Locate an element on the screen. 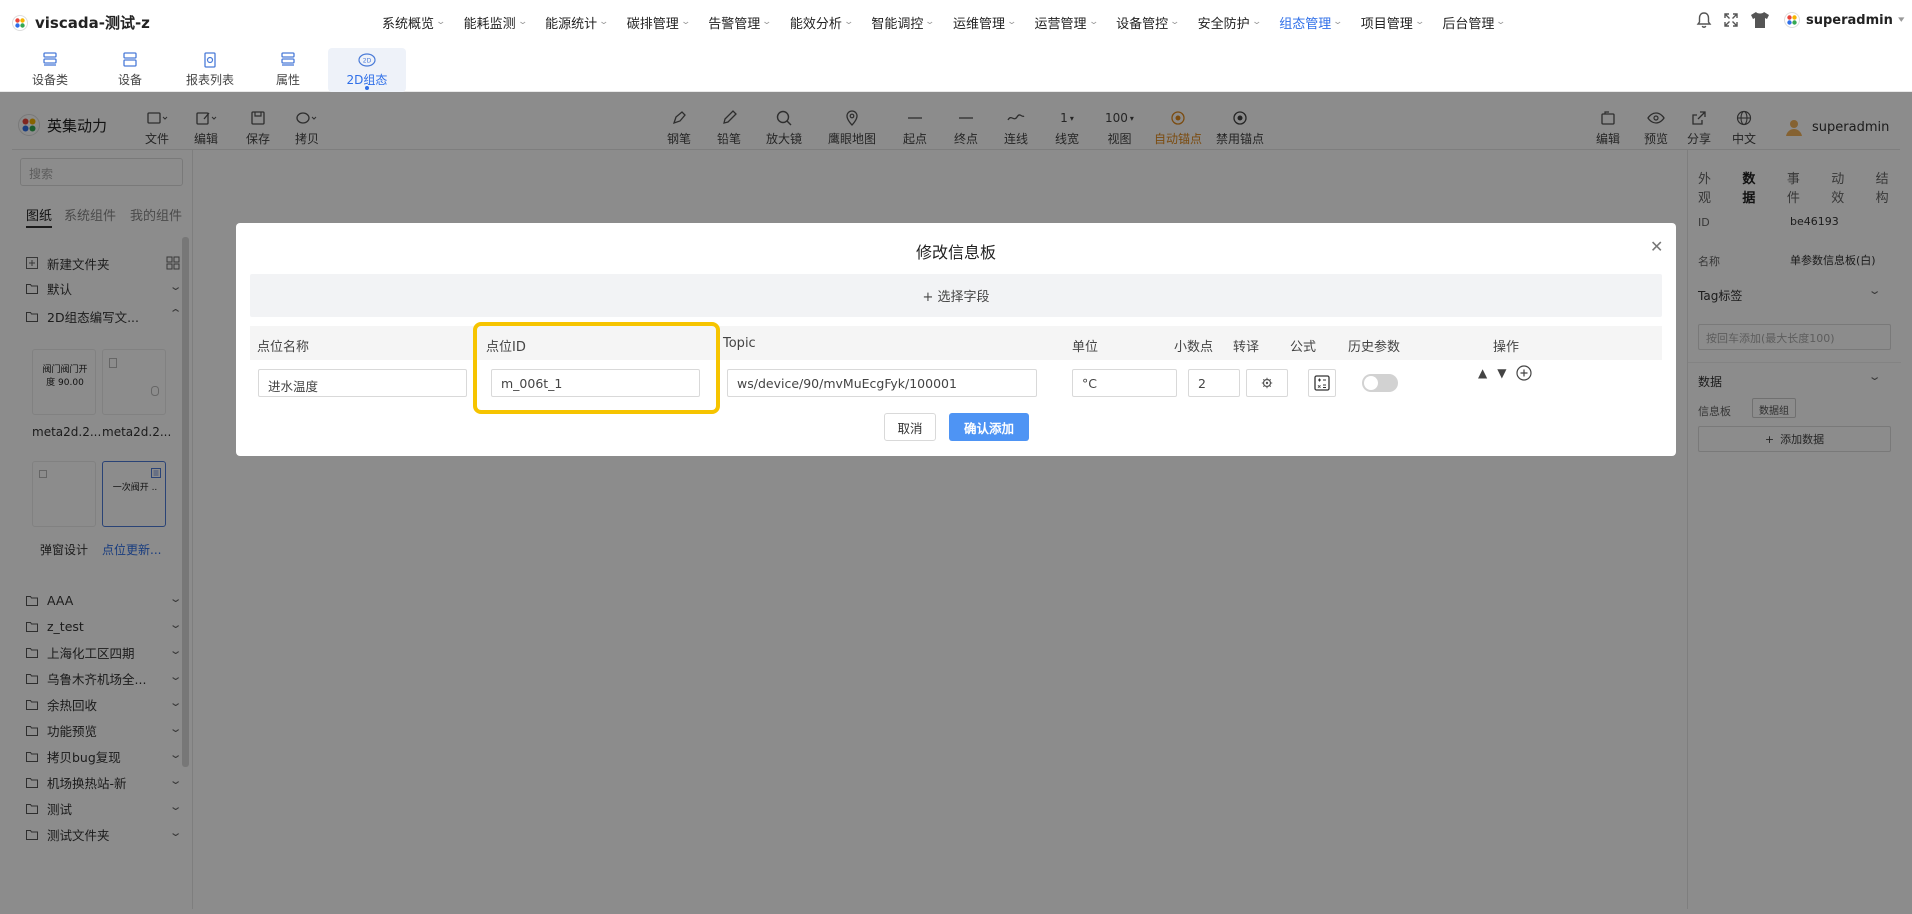 The image size is (1912, 914). translate-settings-button is located at coordinates (1267, 383).